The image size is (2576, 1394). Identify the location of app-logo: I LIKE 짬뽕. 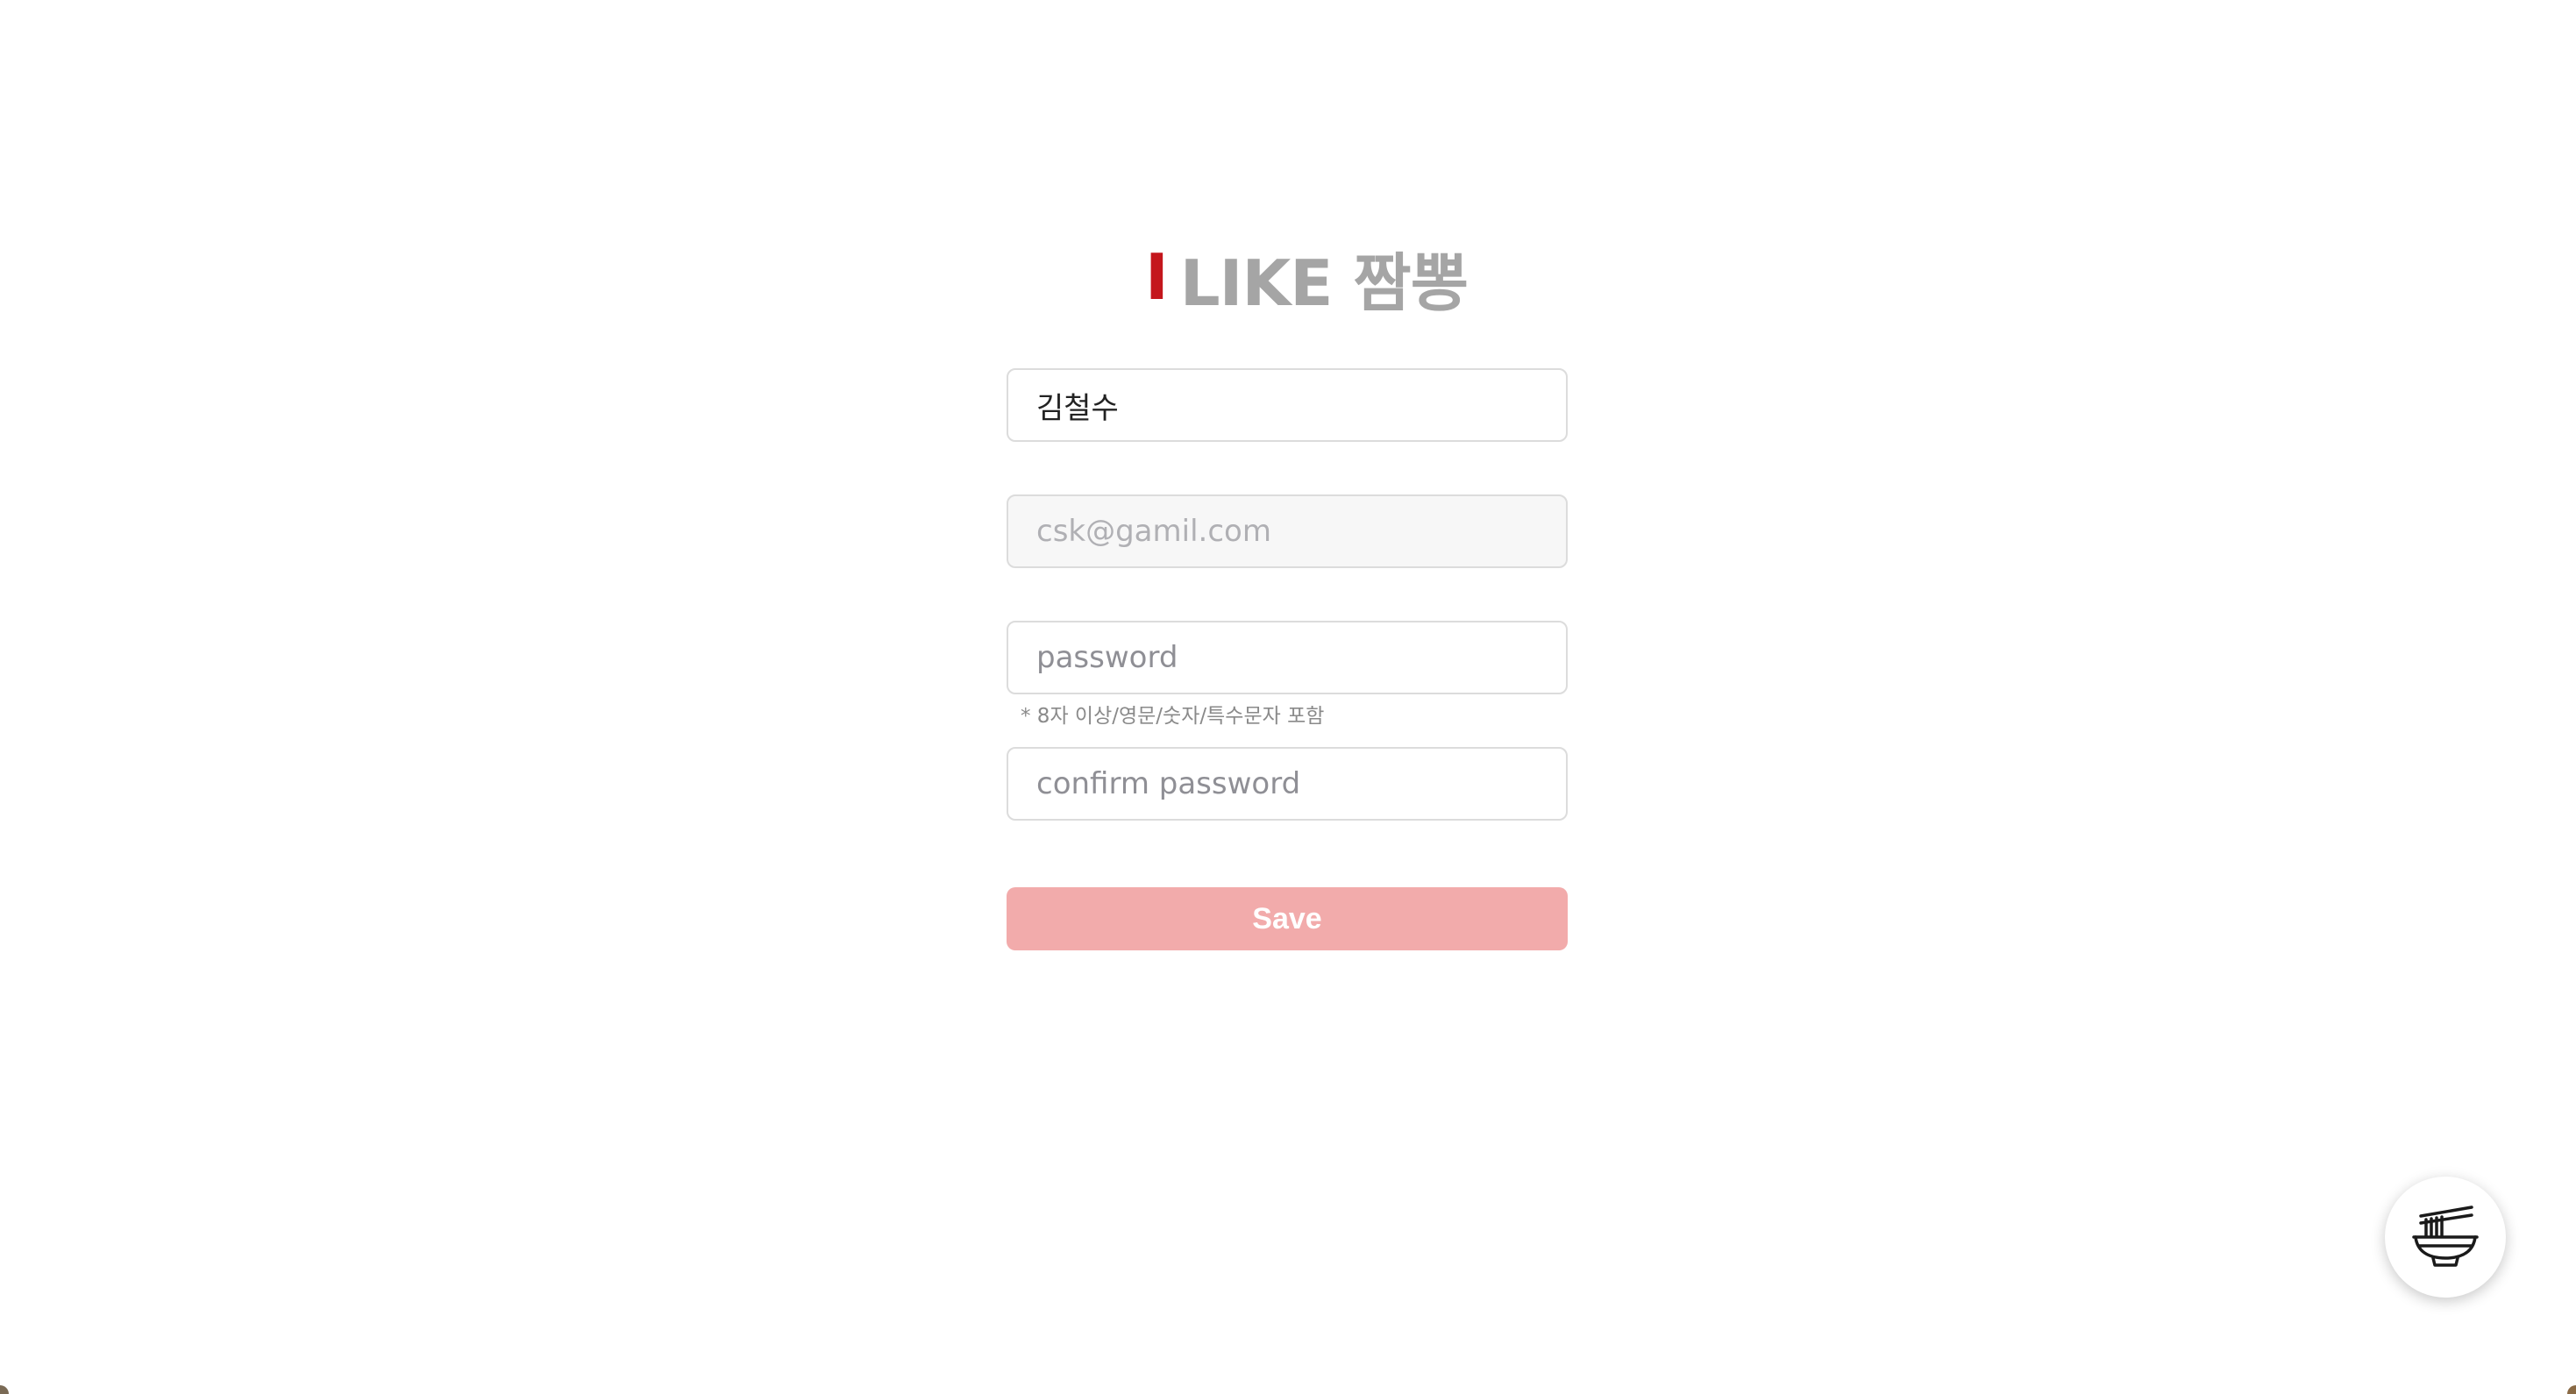
(1307, 279).